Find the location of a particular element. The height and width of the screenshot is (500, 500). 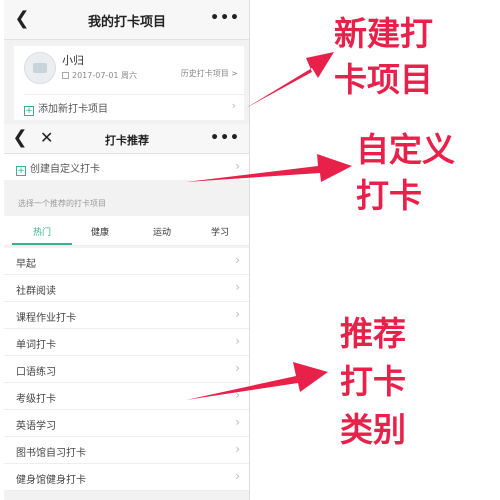

add-project-button: + 添加新打卡项目 is located at coordinates (66, 108).